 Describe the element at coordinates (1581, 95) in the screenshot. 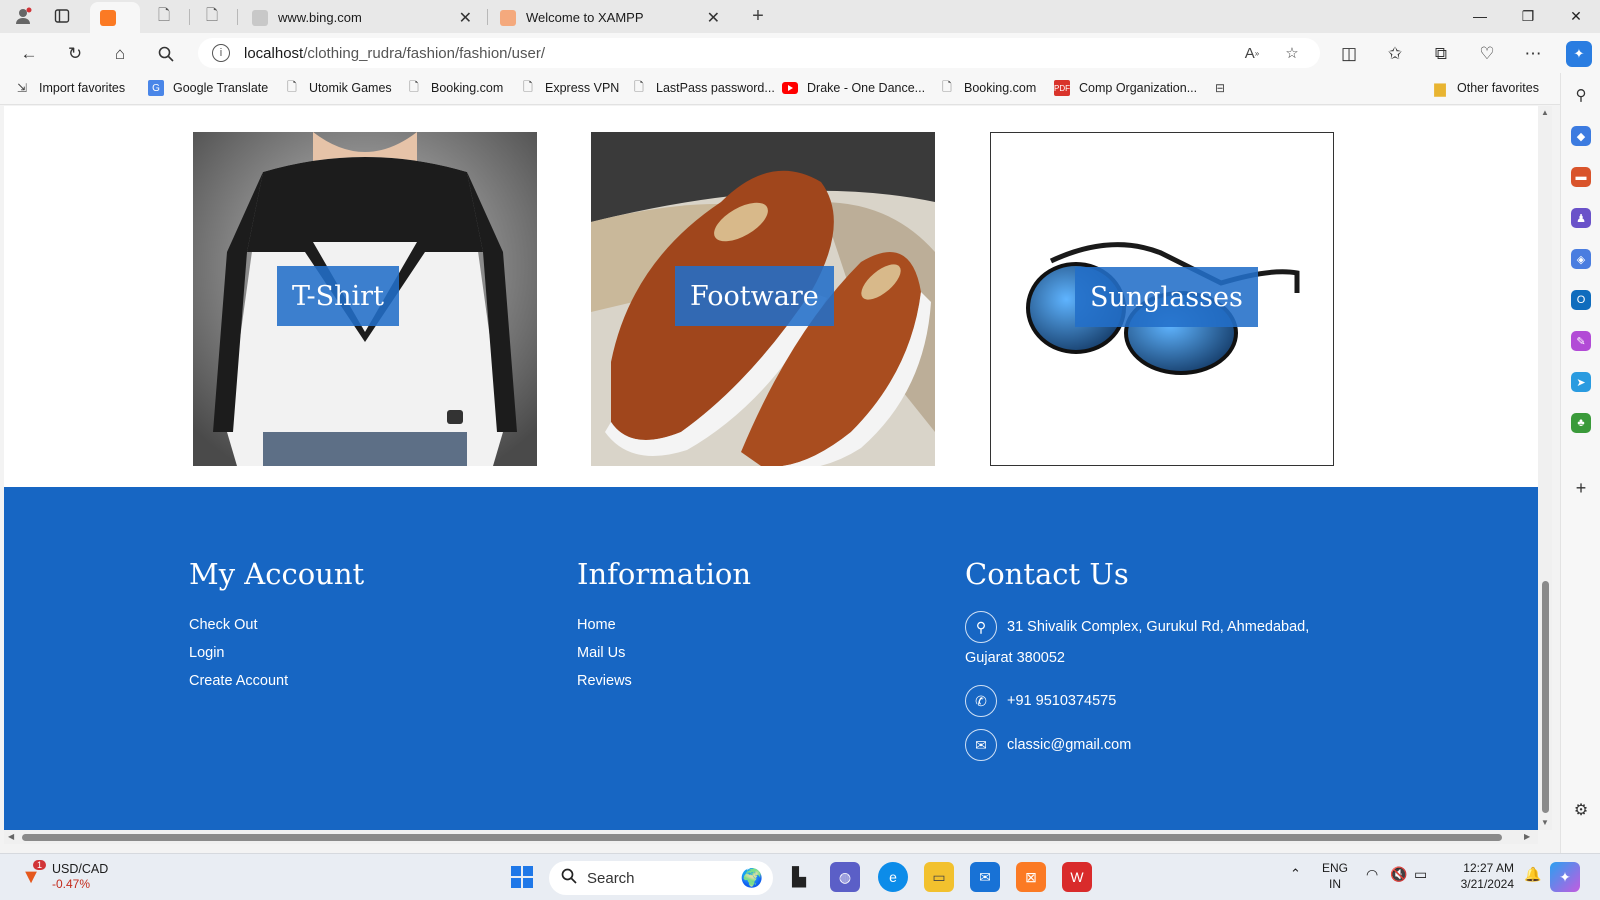

I see `sidebar-search-icon: ⚲` at that location.